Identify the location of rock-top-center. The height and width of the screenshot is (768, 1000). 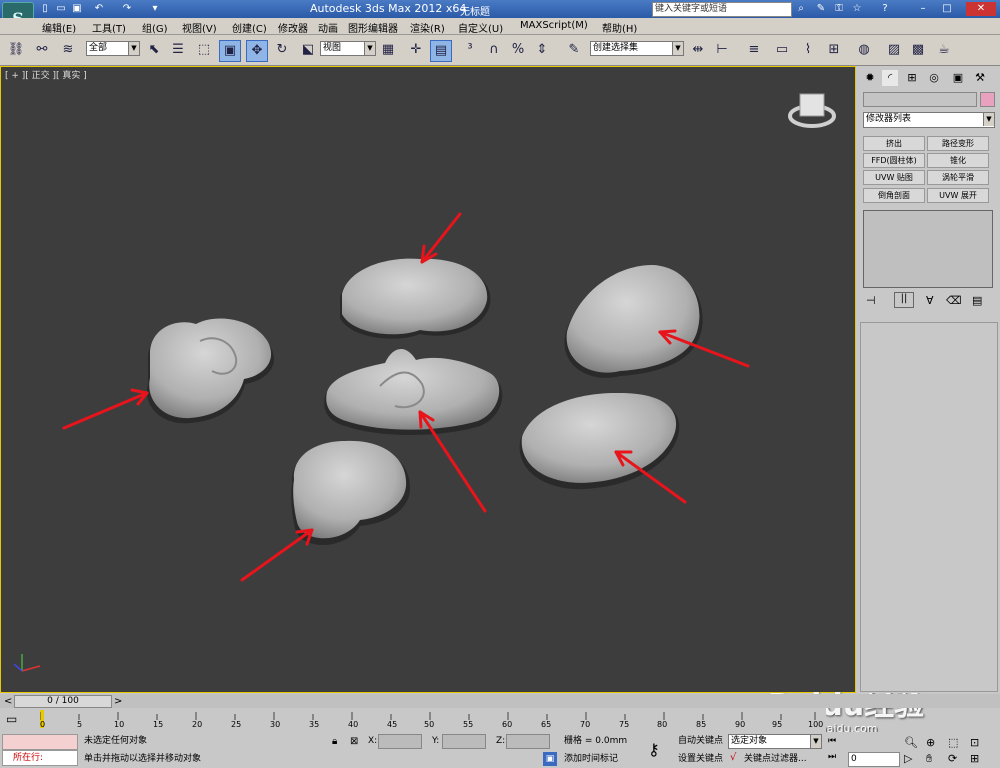
(415, 298).